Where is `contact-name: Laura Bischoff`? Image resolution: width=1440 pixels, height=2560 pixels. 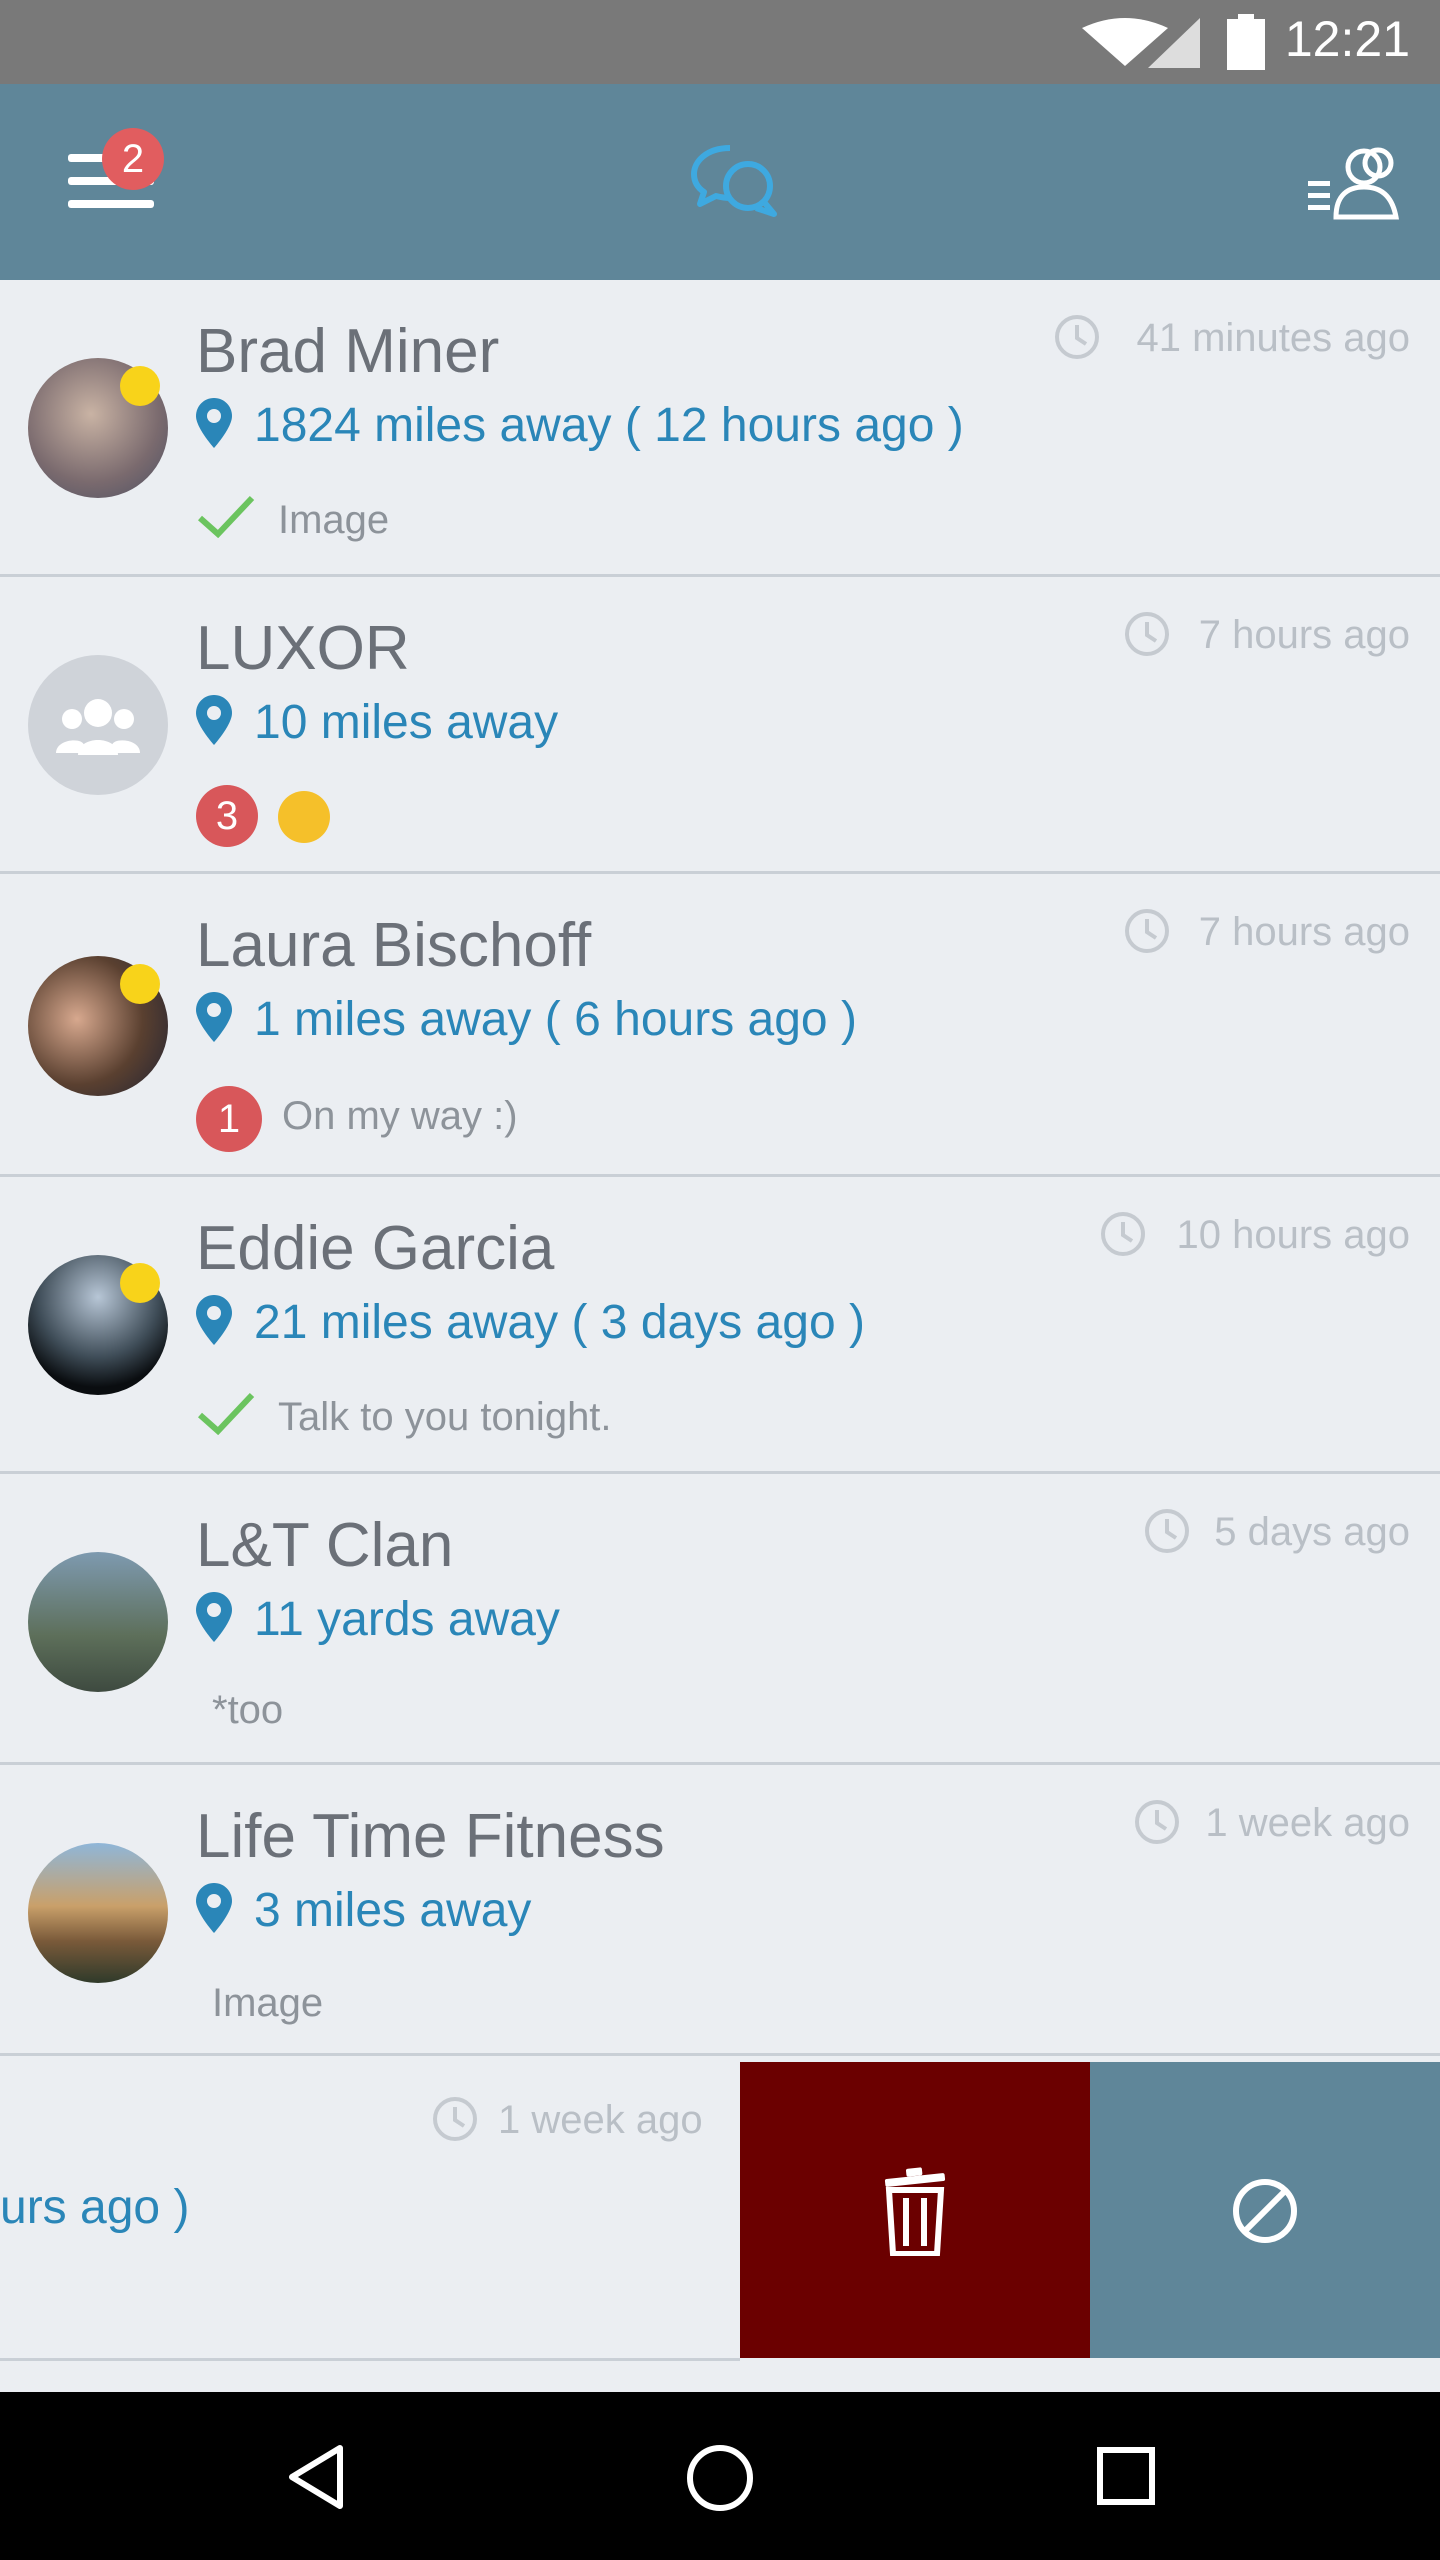 contact-name: Laura Bischoff is located at coordinates (394, 945).